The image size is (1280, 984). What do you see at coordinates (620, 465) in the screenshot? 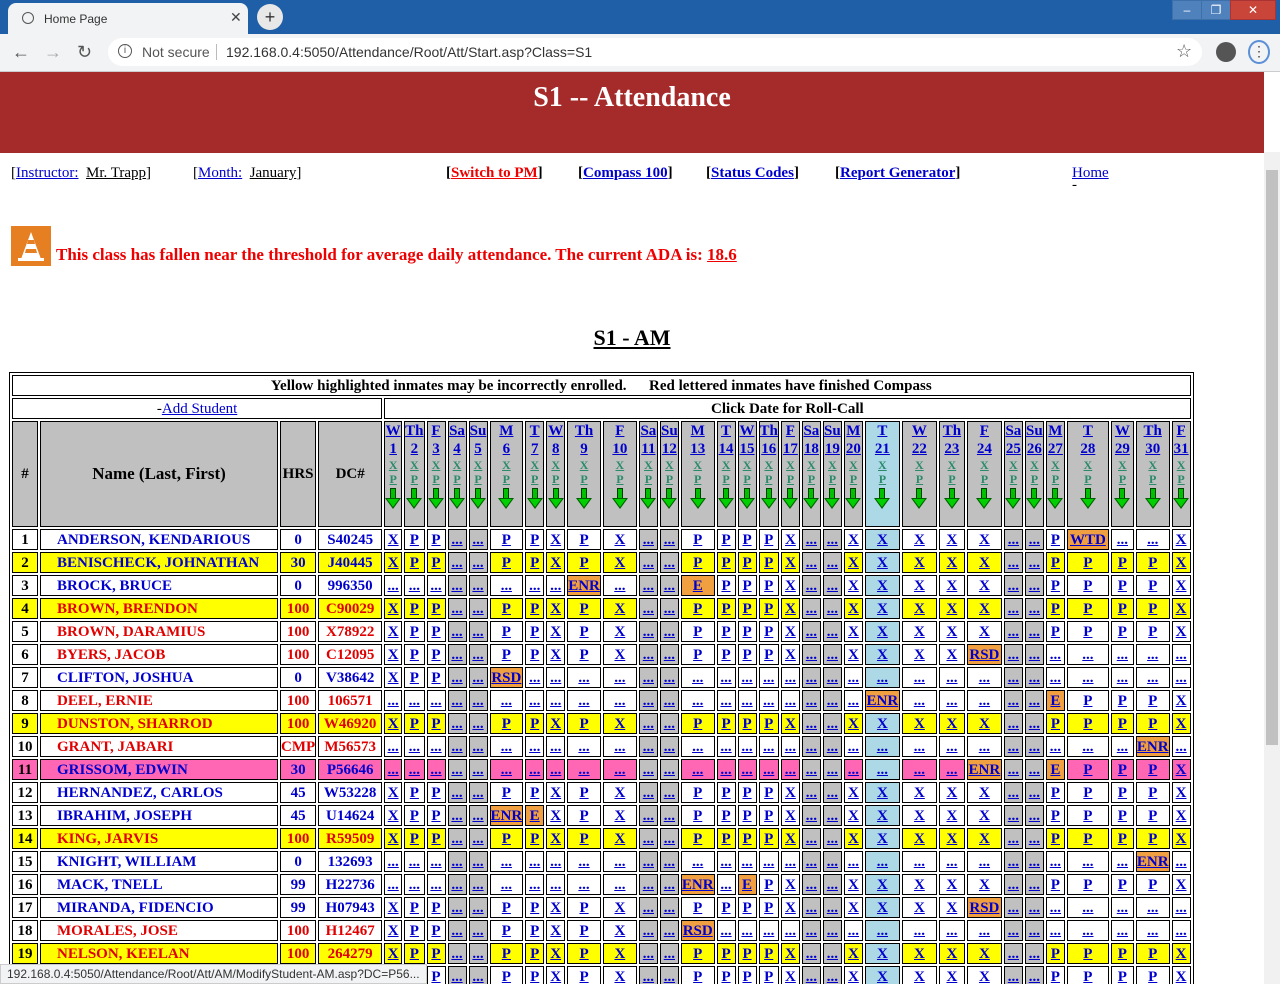
I see `mark-all-absent-10: X` at bounding box center [620, 465].